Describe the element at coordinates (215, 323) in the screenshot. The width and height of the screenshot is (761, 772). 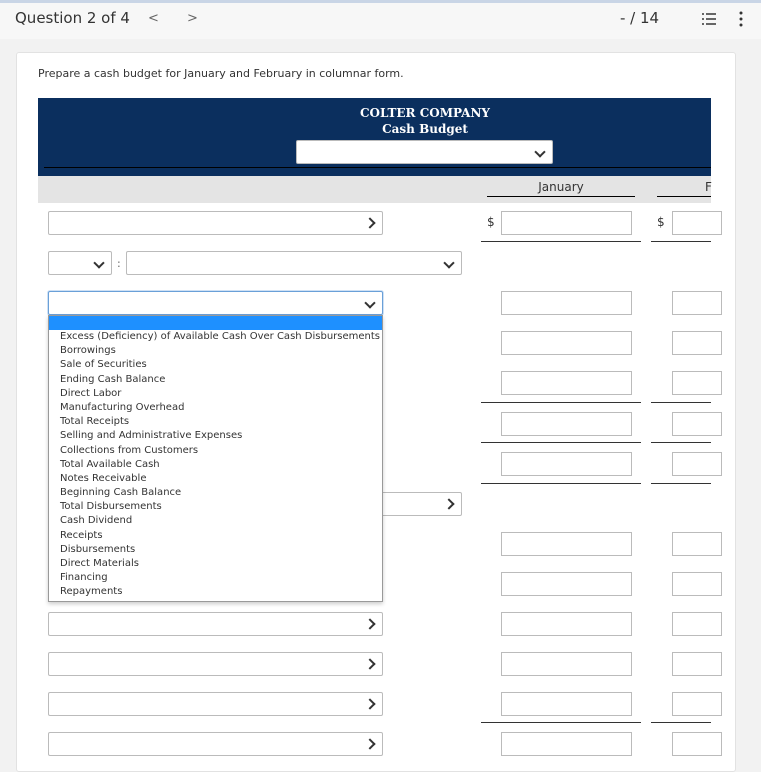
I see `dropdown-option-blank-selected` at that location.